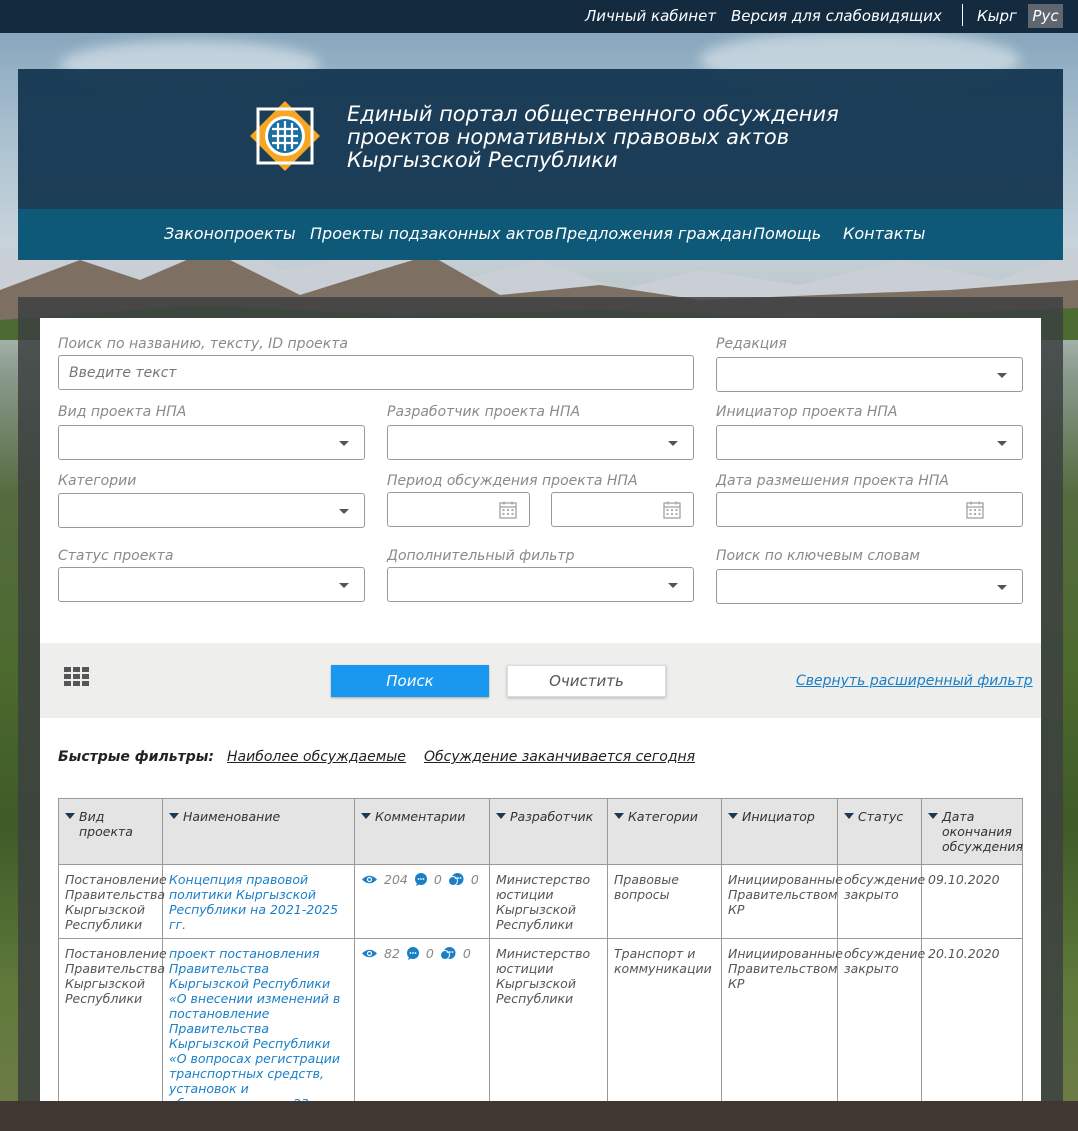 This screenshot has height=1131, width=1078. Describe the element at coordinates (422, 831) in the screenshot. I see `column-header-comments: Комментарии` at that location.